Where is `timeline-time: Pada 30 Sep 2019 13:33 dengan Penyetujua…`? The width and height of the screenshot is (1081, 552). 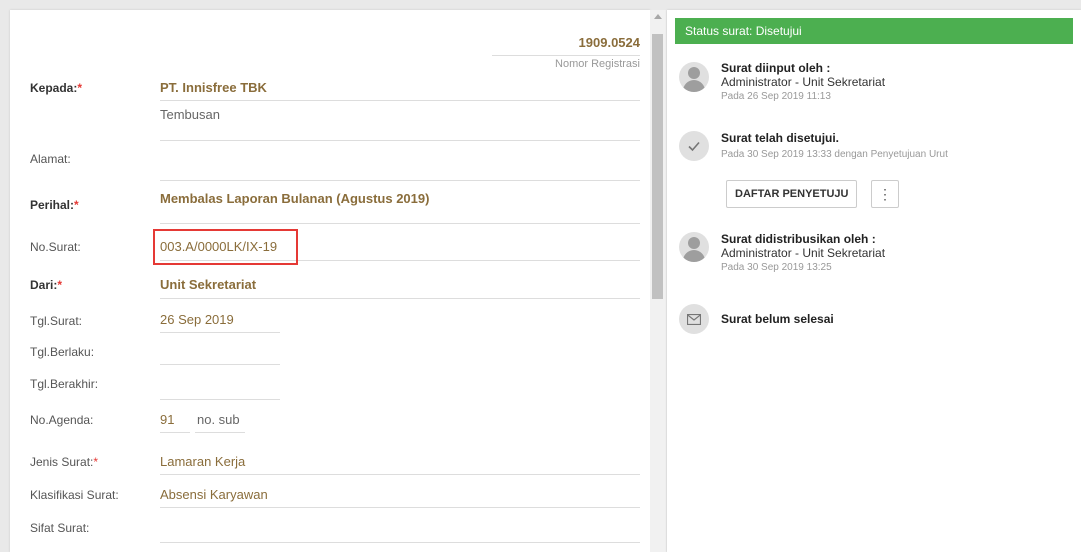
timeline-time: Pada 30 Sep 2019 13:33 dengan Penyetujua… is located at coordinates (834, 154).